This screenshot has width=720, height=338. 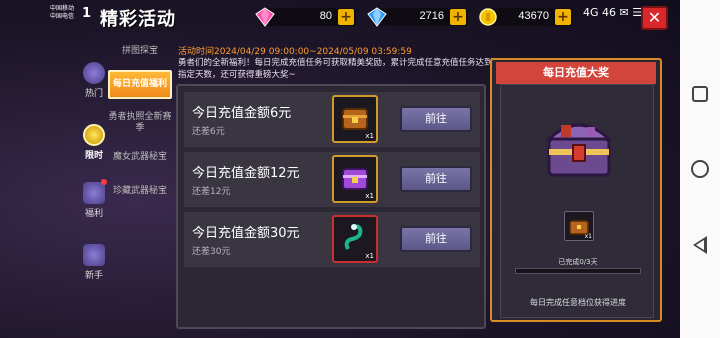 I want to click on rail-item-hot: 热门, so click(x=94, y=80).